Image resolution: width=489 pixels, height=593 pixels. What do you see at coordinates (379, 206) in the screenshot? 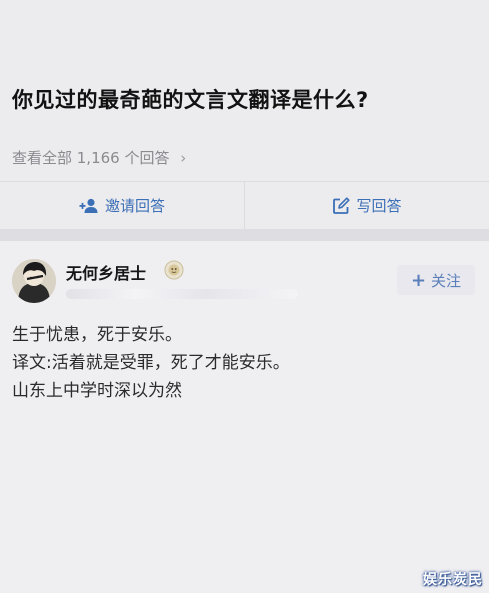
I see `write-answer-label: 写回答` at bounding box center [379, 206].